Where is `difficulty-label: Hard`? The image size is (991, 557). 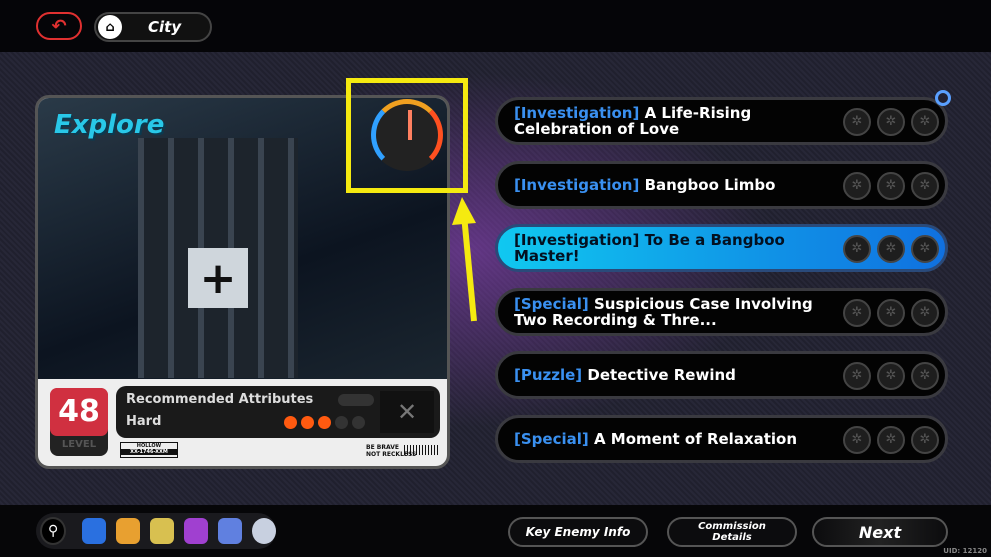
difficulty-label: Hard is located at coordinates (144, 421).